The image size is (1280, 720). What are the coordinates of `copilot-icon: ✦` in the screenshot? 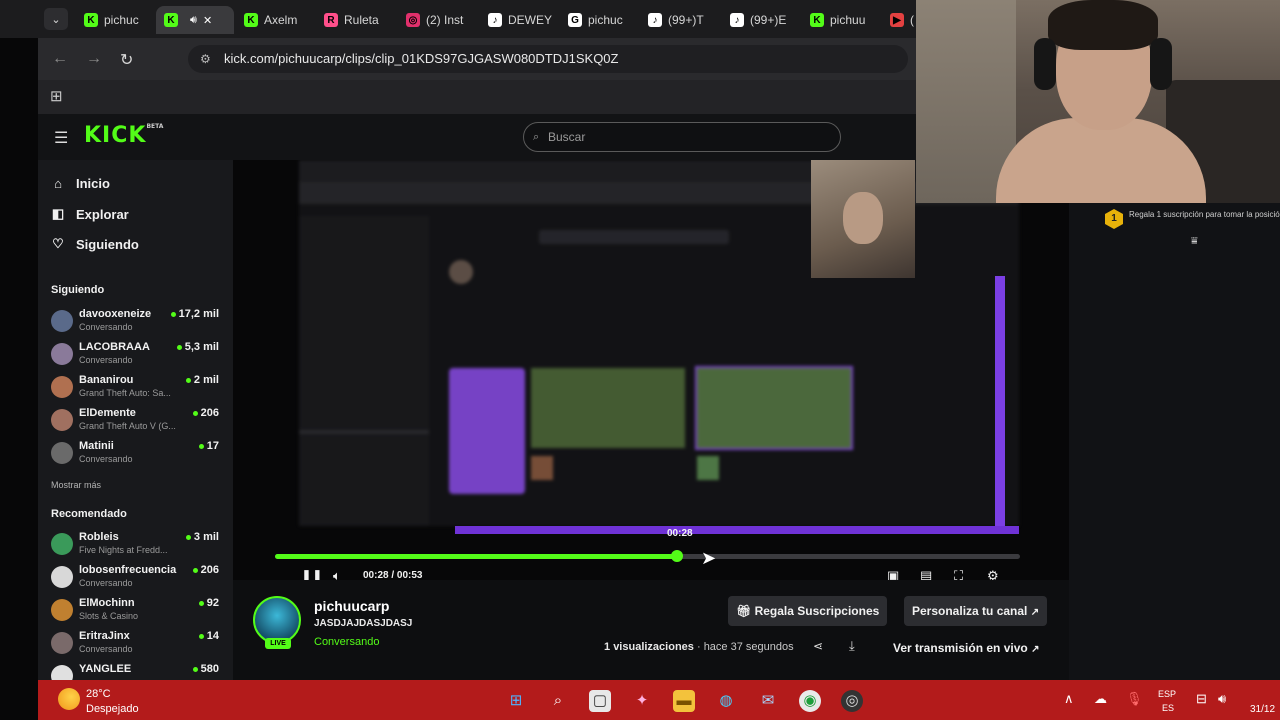 It's located at (642, 701).